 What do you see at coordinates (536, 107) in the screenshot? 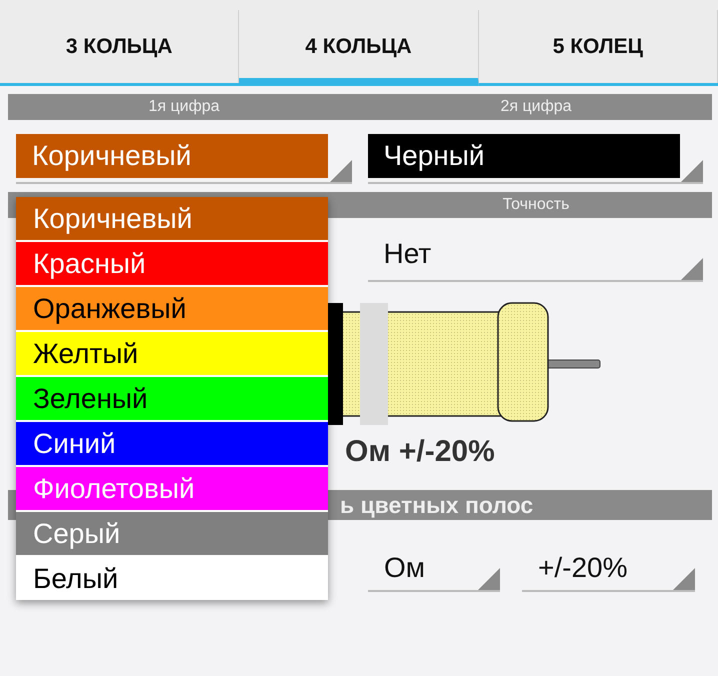
I see `column-label: 2я цифра` at bounding box center [536, 107].